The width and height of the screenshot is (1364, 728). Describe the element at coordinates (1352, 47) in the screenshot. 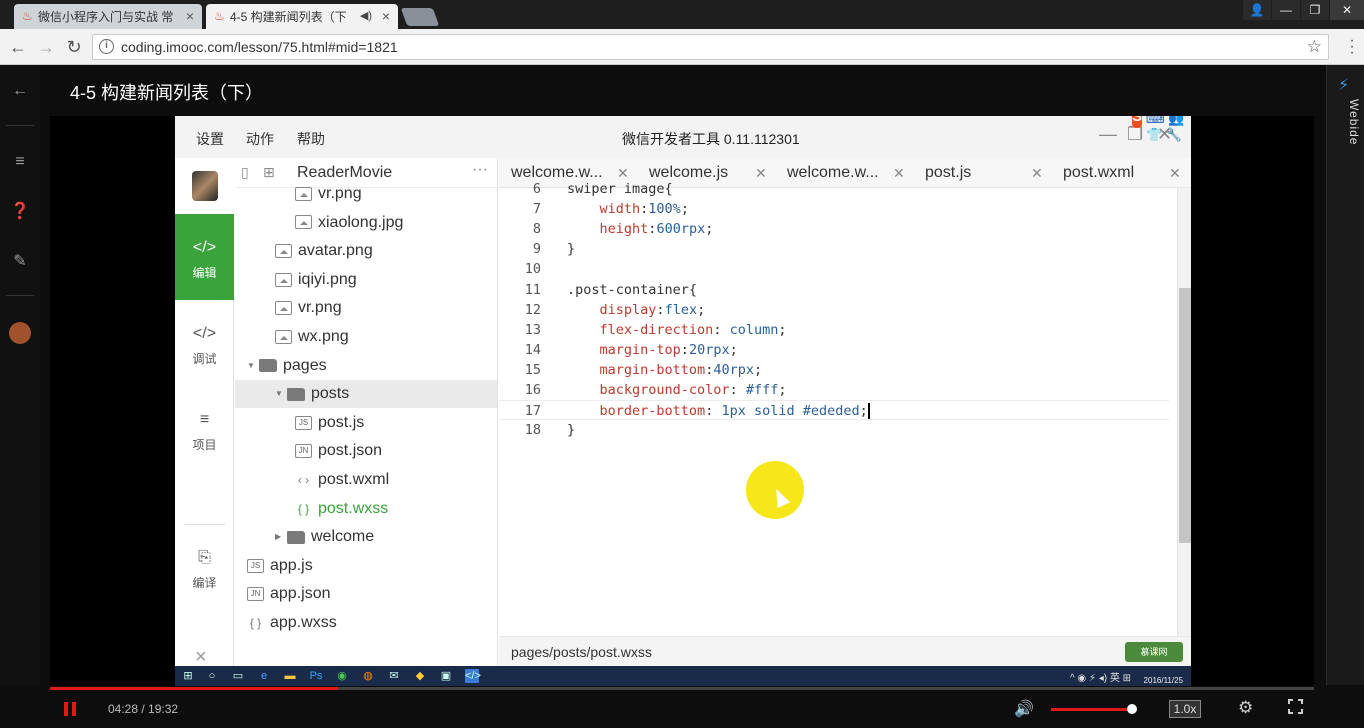

I see `browser-menu-icon: · · ·` at that location.